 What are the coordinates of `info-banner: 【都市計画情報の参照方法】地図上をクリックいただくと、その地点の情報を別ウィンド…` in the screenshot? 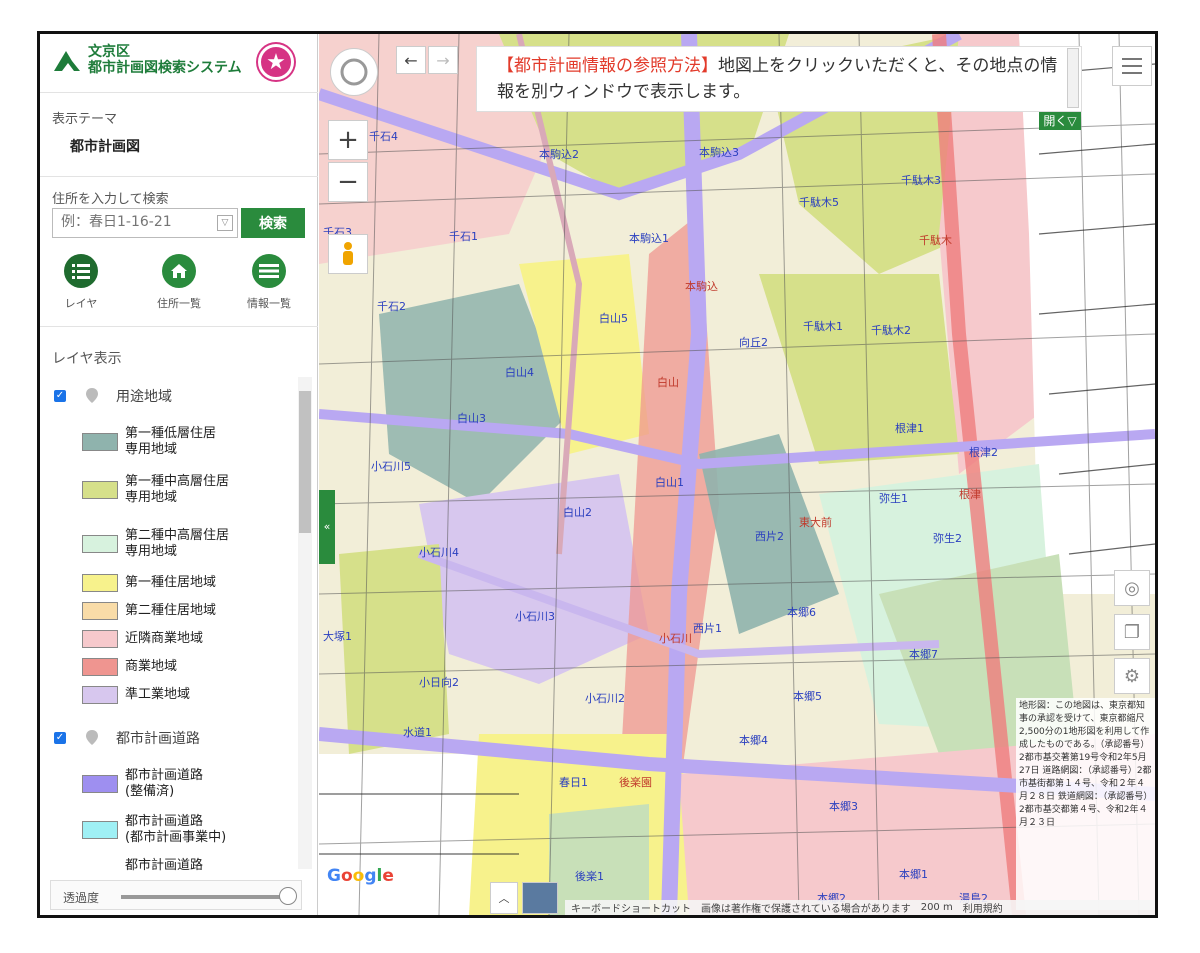 It's located at (779, 79).